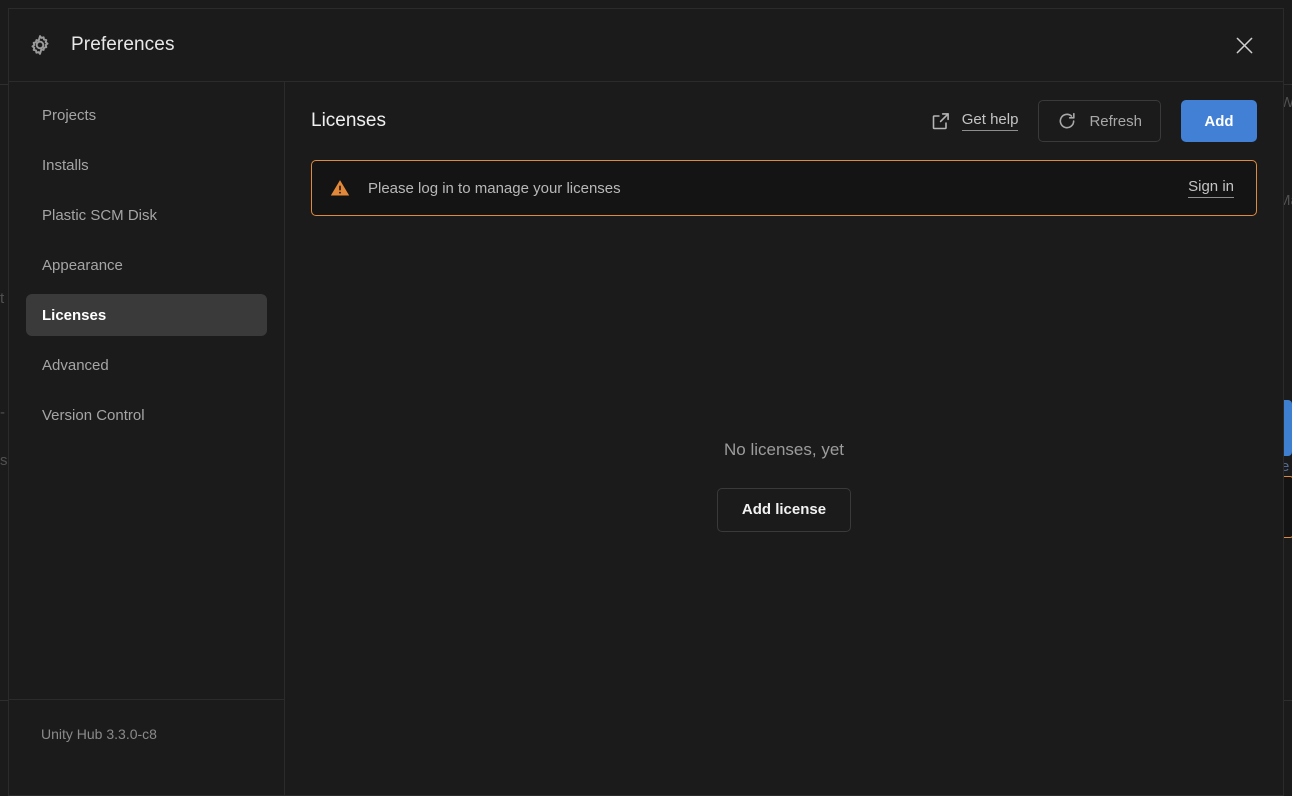 This screenshot has width=1292, height=796. Describe the element at coordinates (123, 44) in the screenshot. I see `page-title: Preferences` at that location.